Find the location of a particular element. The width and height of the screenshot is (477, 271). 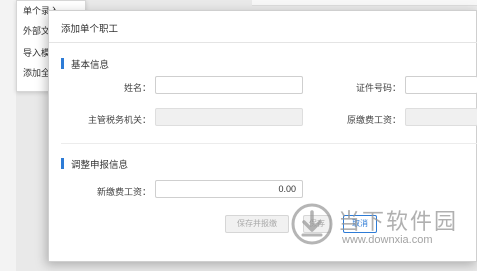

background-panel is located at coordinates (8, 135).